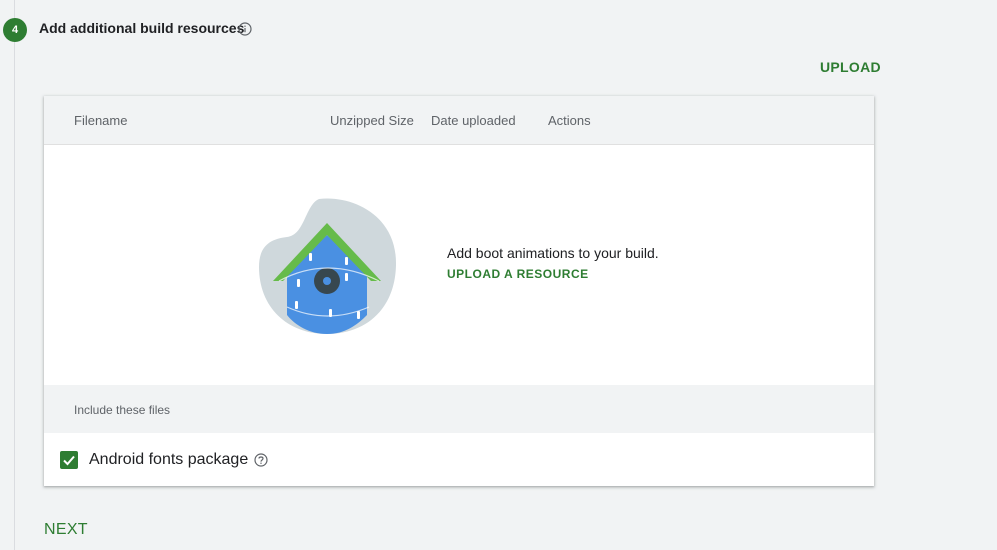  Describe the element at coordinates (261, 460) in the screenshot. I see `help-icon` at that location.